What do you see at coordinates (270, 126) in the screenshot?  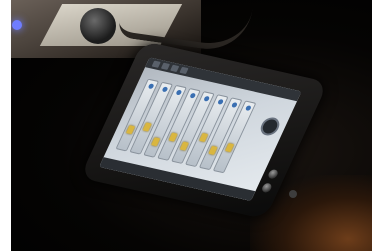 I see `round-meter` at bounding box center [270, 126].